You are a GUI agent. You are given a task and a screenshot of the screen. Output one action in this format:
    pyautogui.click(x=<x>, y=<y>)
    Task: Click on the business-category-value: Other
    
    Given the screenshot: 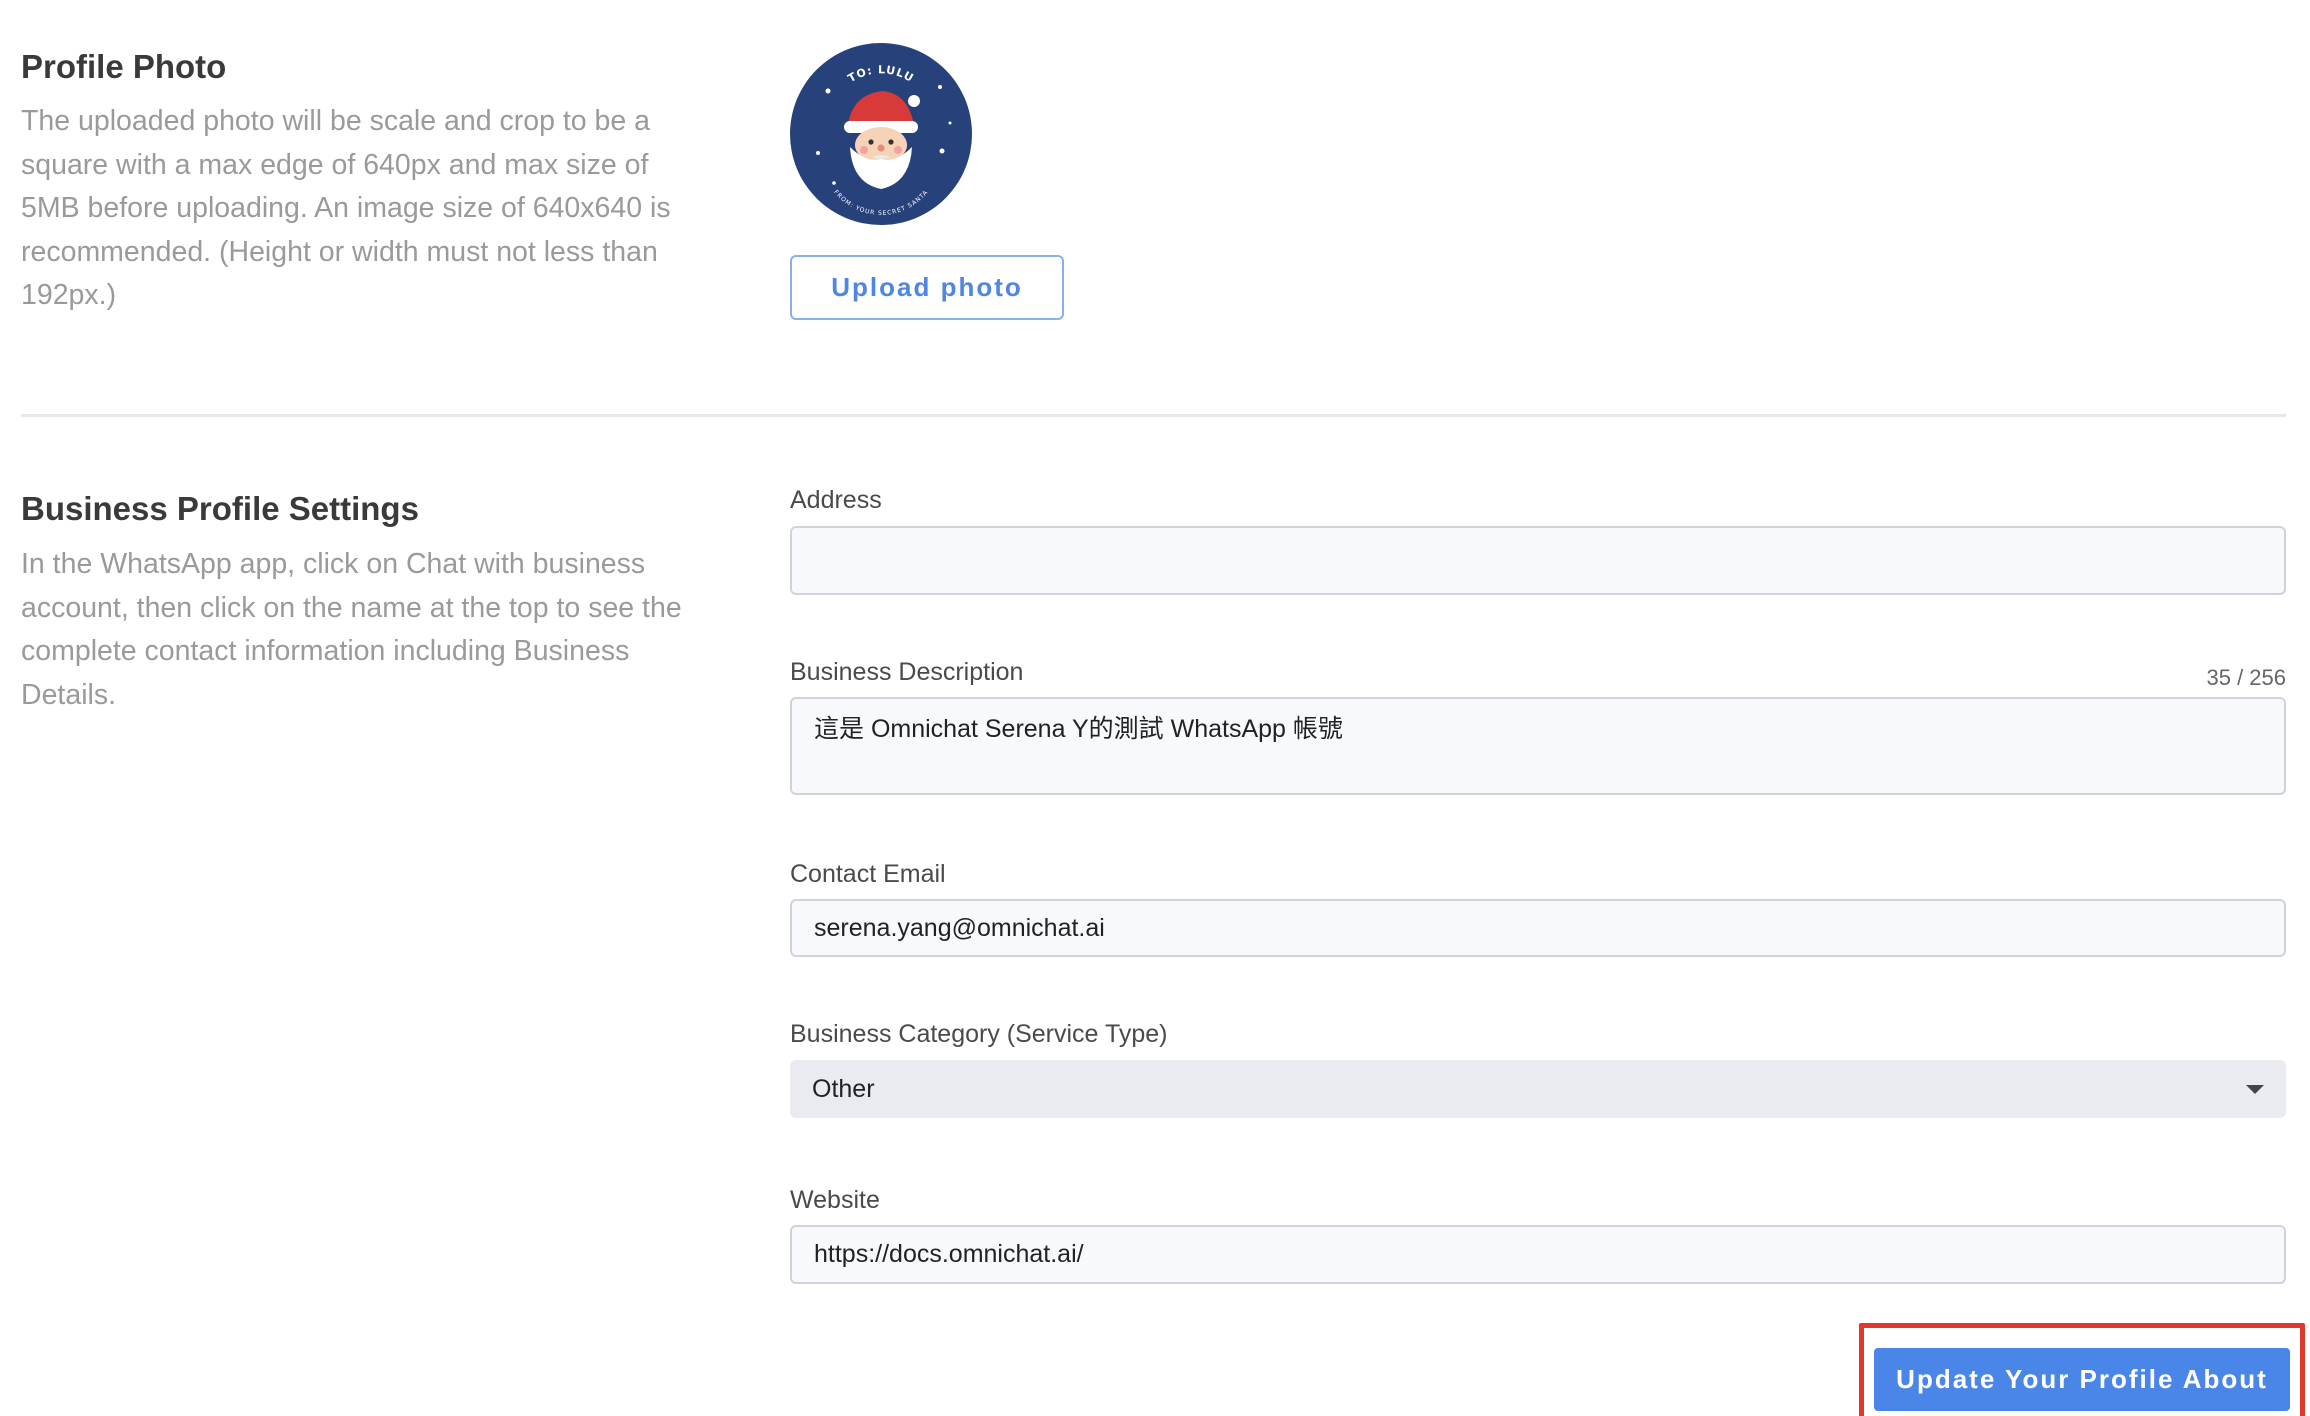 What is the action you would take?
    pyautogui.click(x=843, y=1088)
    